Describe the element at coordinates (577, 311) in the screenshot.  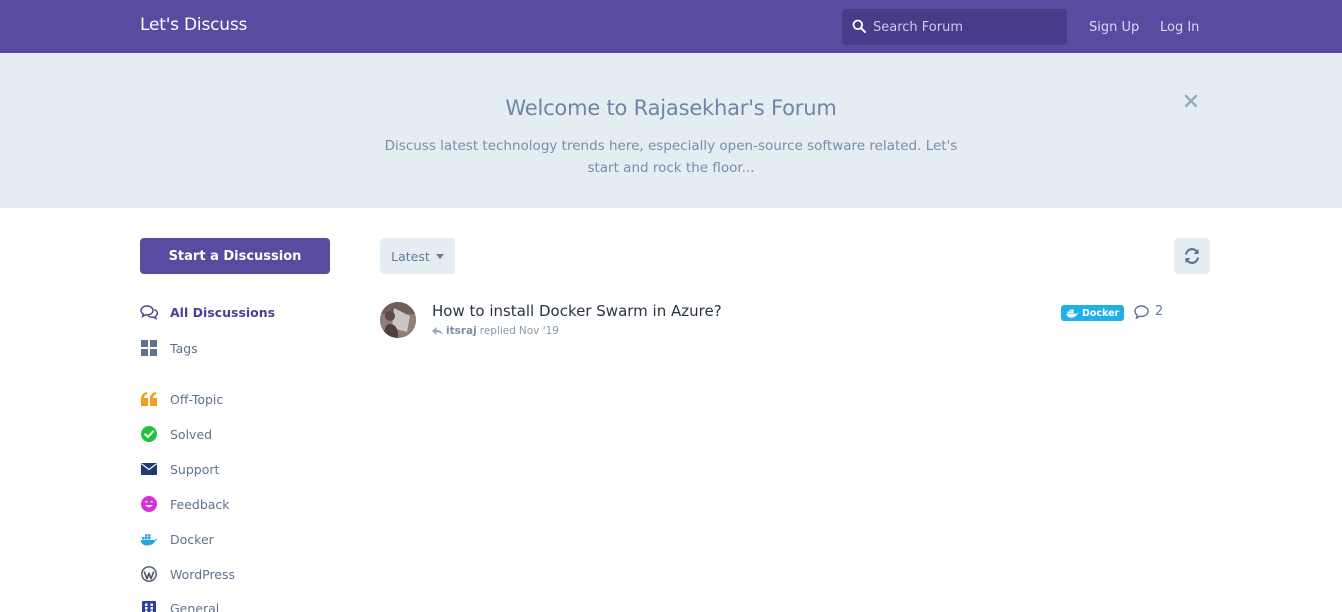
I see `discussion-title: How to install Docker Swarm in Azure?` at that location.